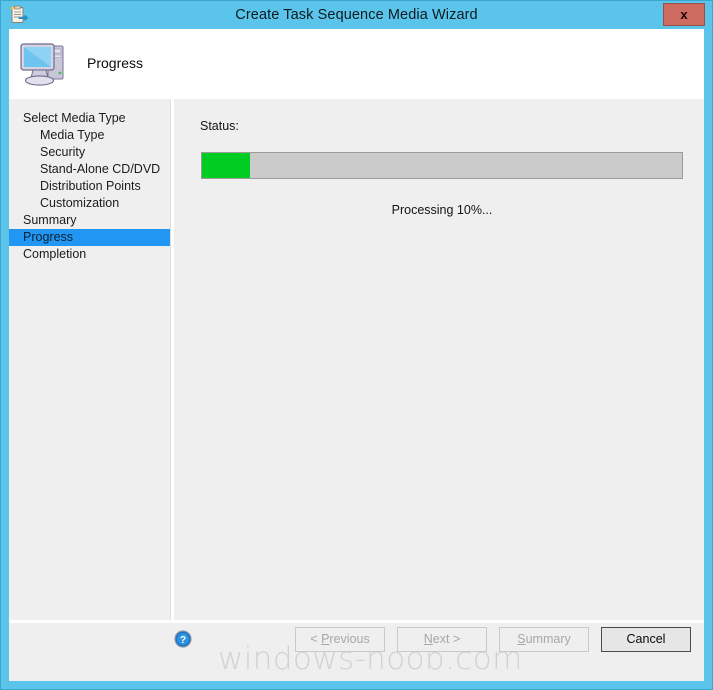 The height and width of the screenshot is (690, 713). What do you see at coordinates (72, 135) in the screenshot?
I see `sidebar-item-label: Media Type` at bounding box center [72, 135].